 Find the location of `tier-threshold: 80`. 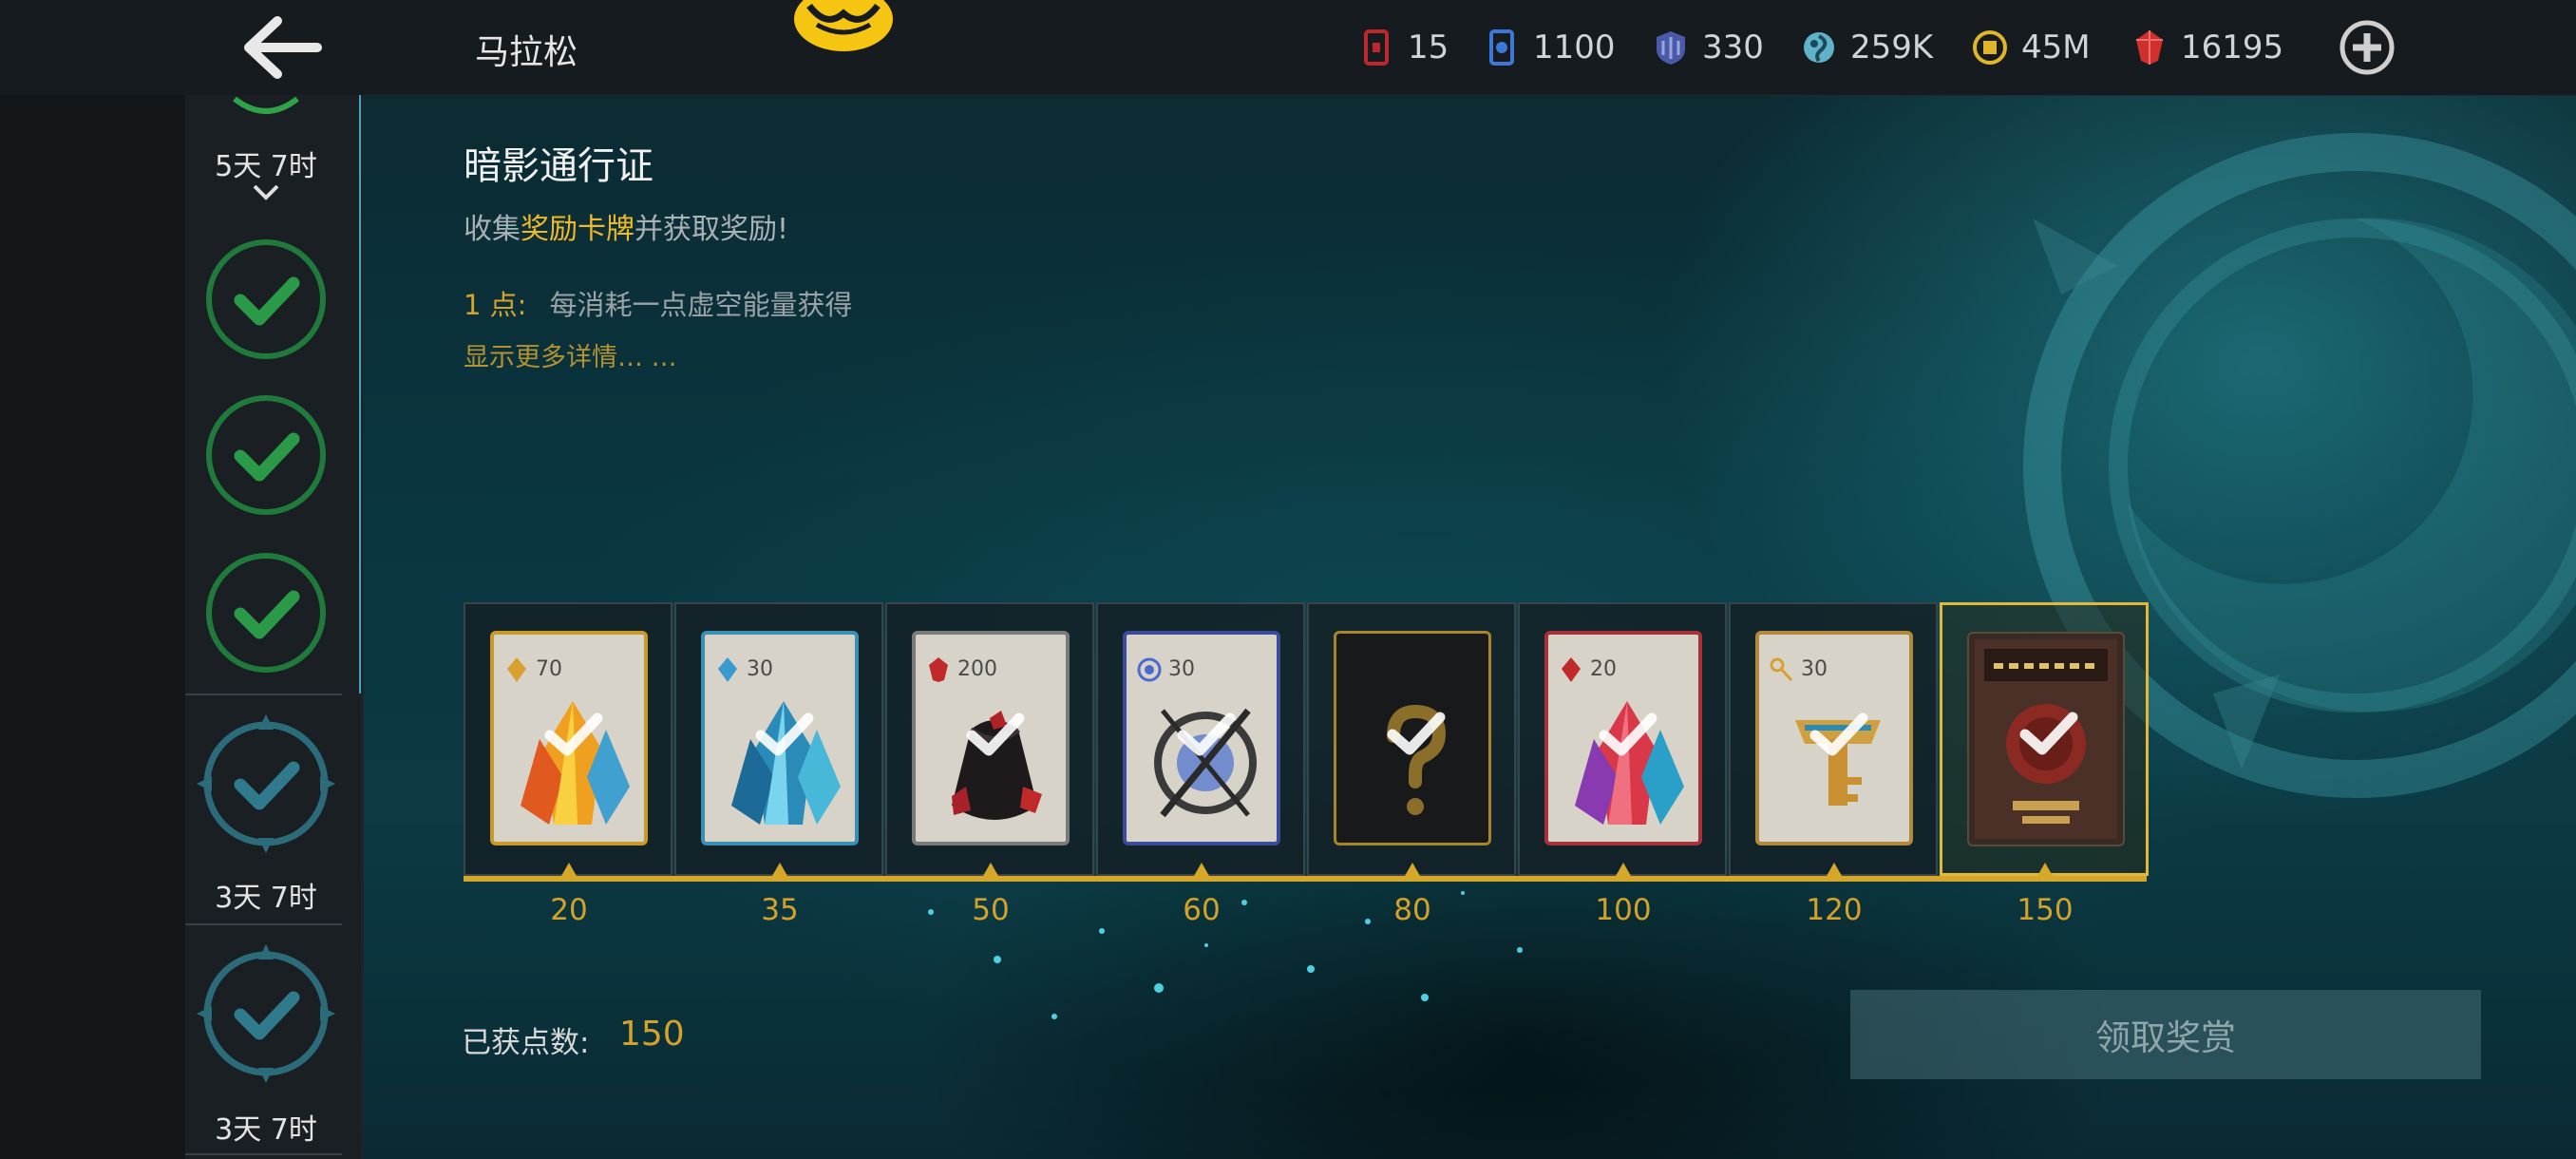

tier-threshold: 80 is located at coordinates (1412, 910).